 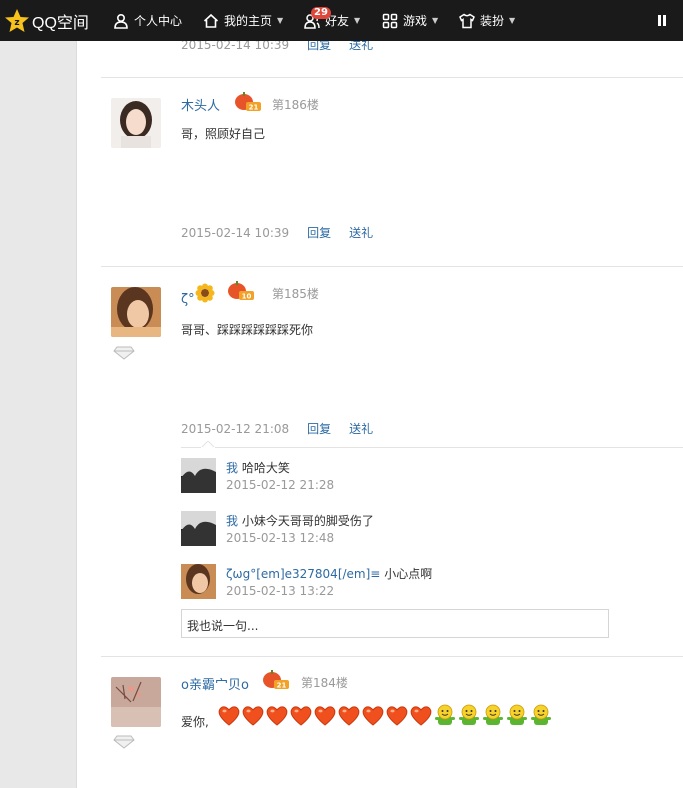 I want to click on post-text: 哥，照顾好自己, so click(x=223, y=134).